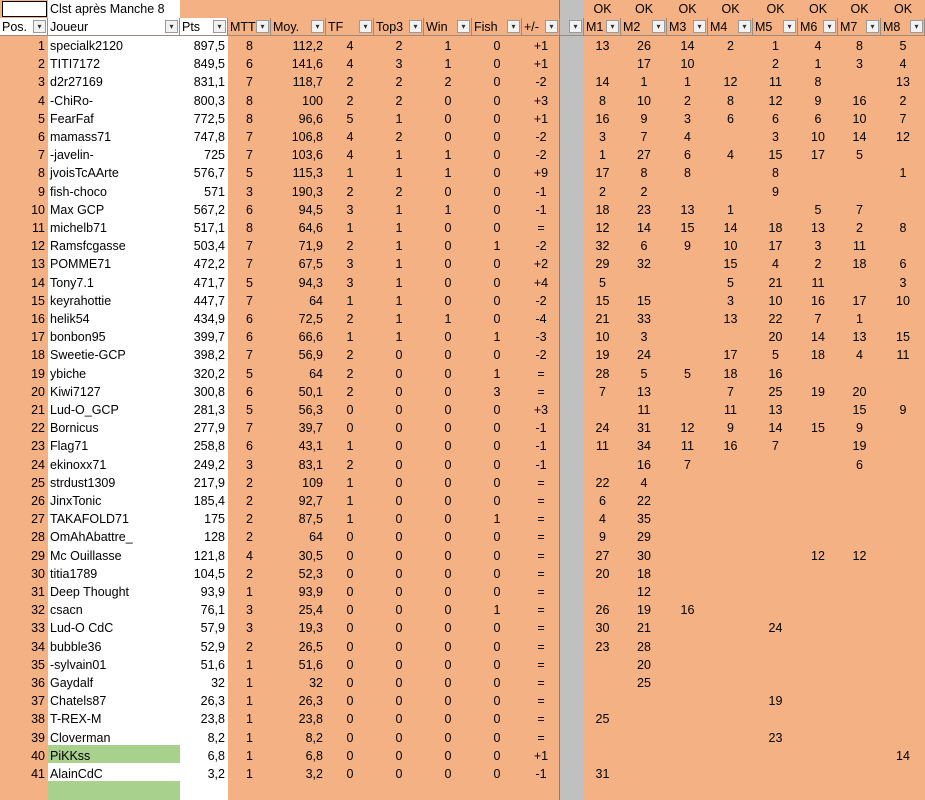 This screenshot has height=800, width=925. What do you see at coordinates (350, 701) in the screenshot?
I see `cell-tf: 0` at bounding box center [350, 701].